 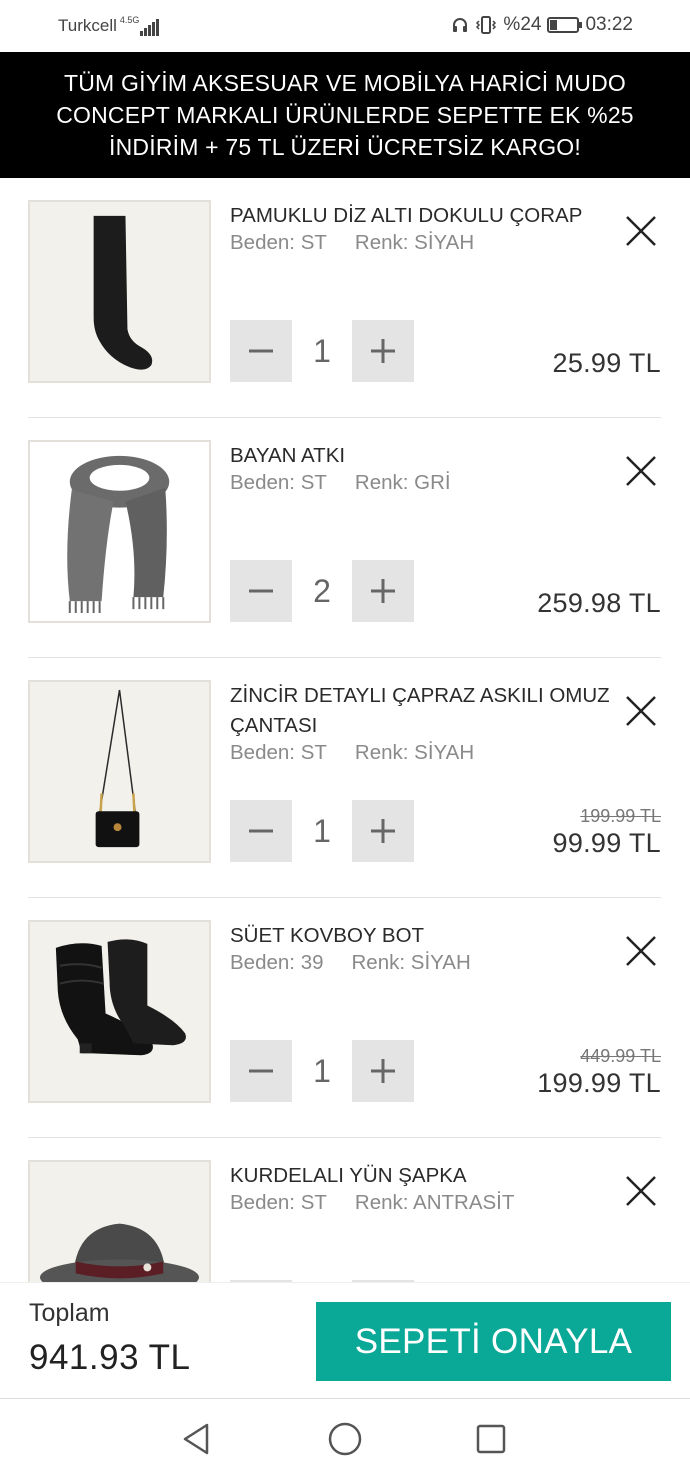 I want to click on home-button, so click(x=345, y=1439).